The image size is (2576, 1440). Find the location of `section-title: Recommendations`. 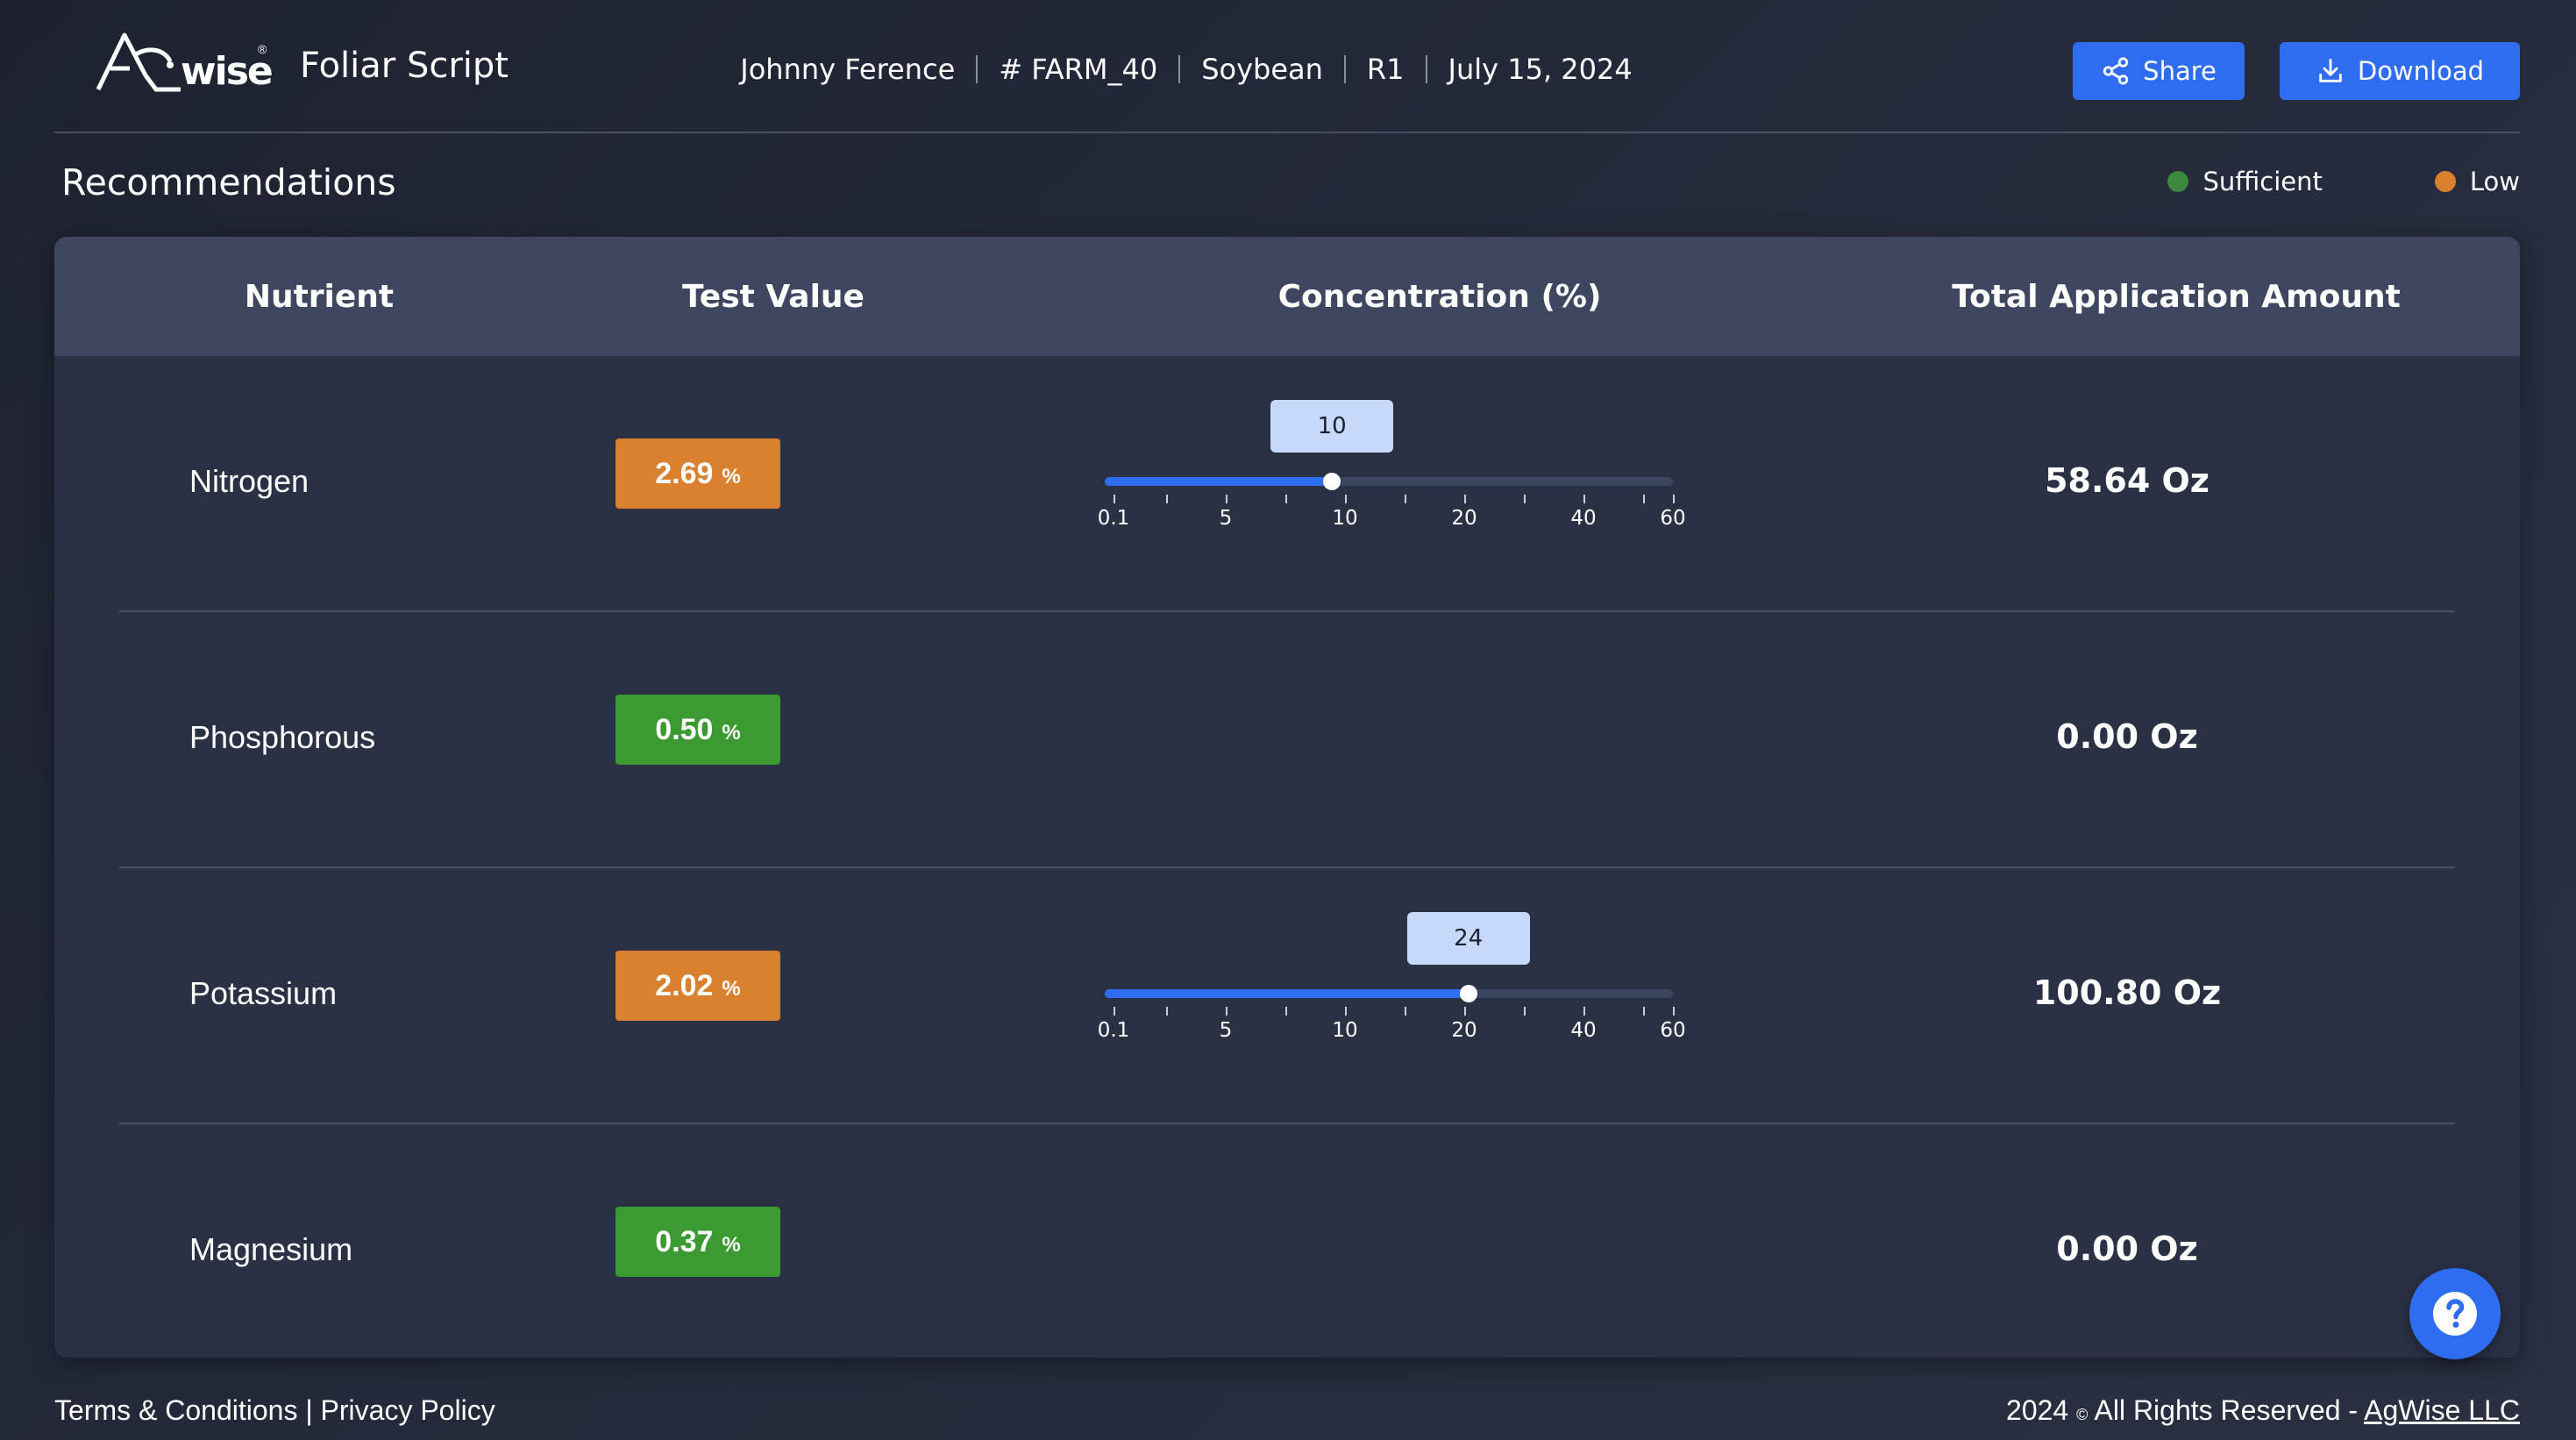

section-title: Recommendations is located at coordinates (228, 182).